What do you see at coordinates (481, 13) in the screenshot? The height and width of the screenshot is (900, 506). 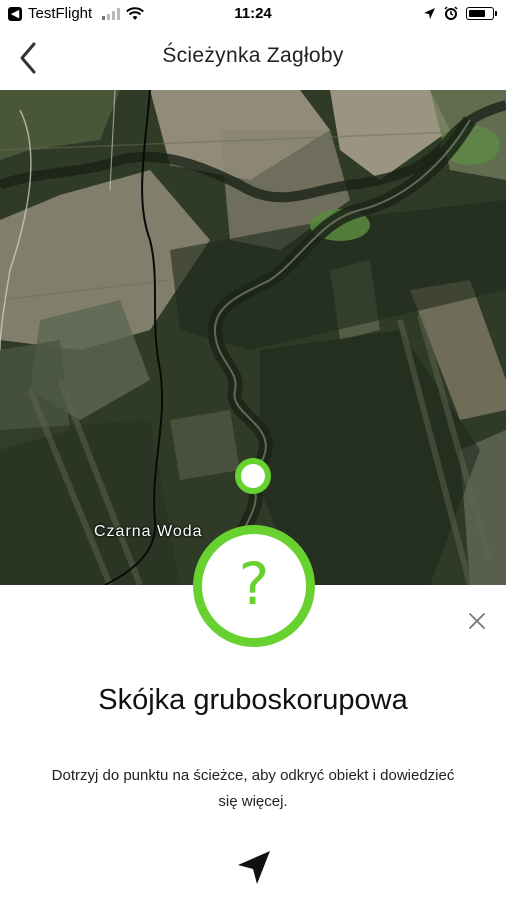 I see `battery-icon` at bounding box center [481, 13].